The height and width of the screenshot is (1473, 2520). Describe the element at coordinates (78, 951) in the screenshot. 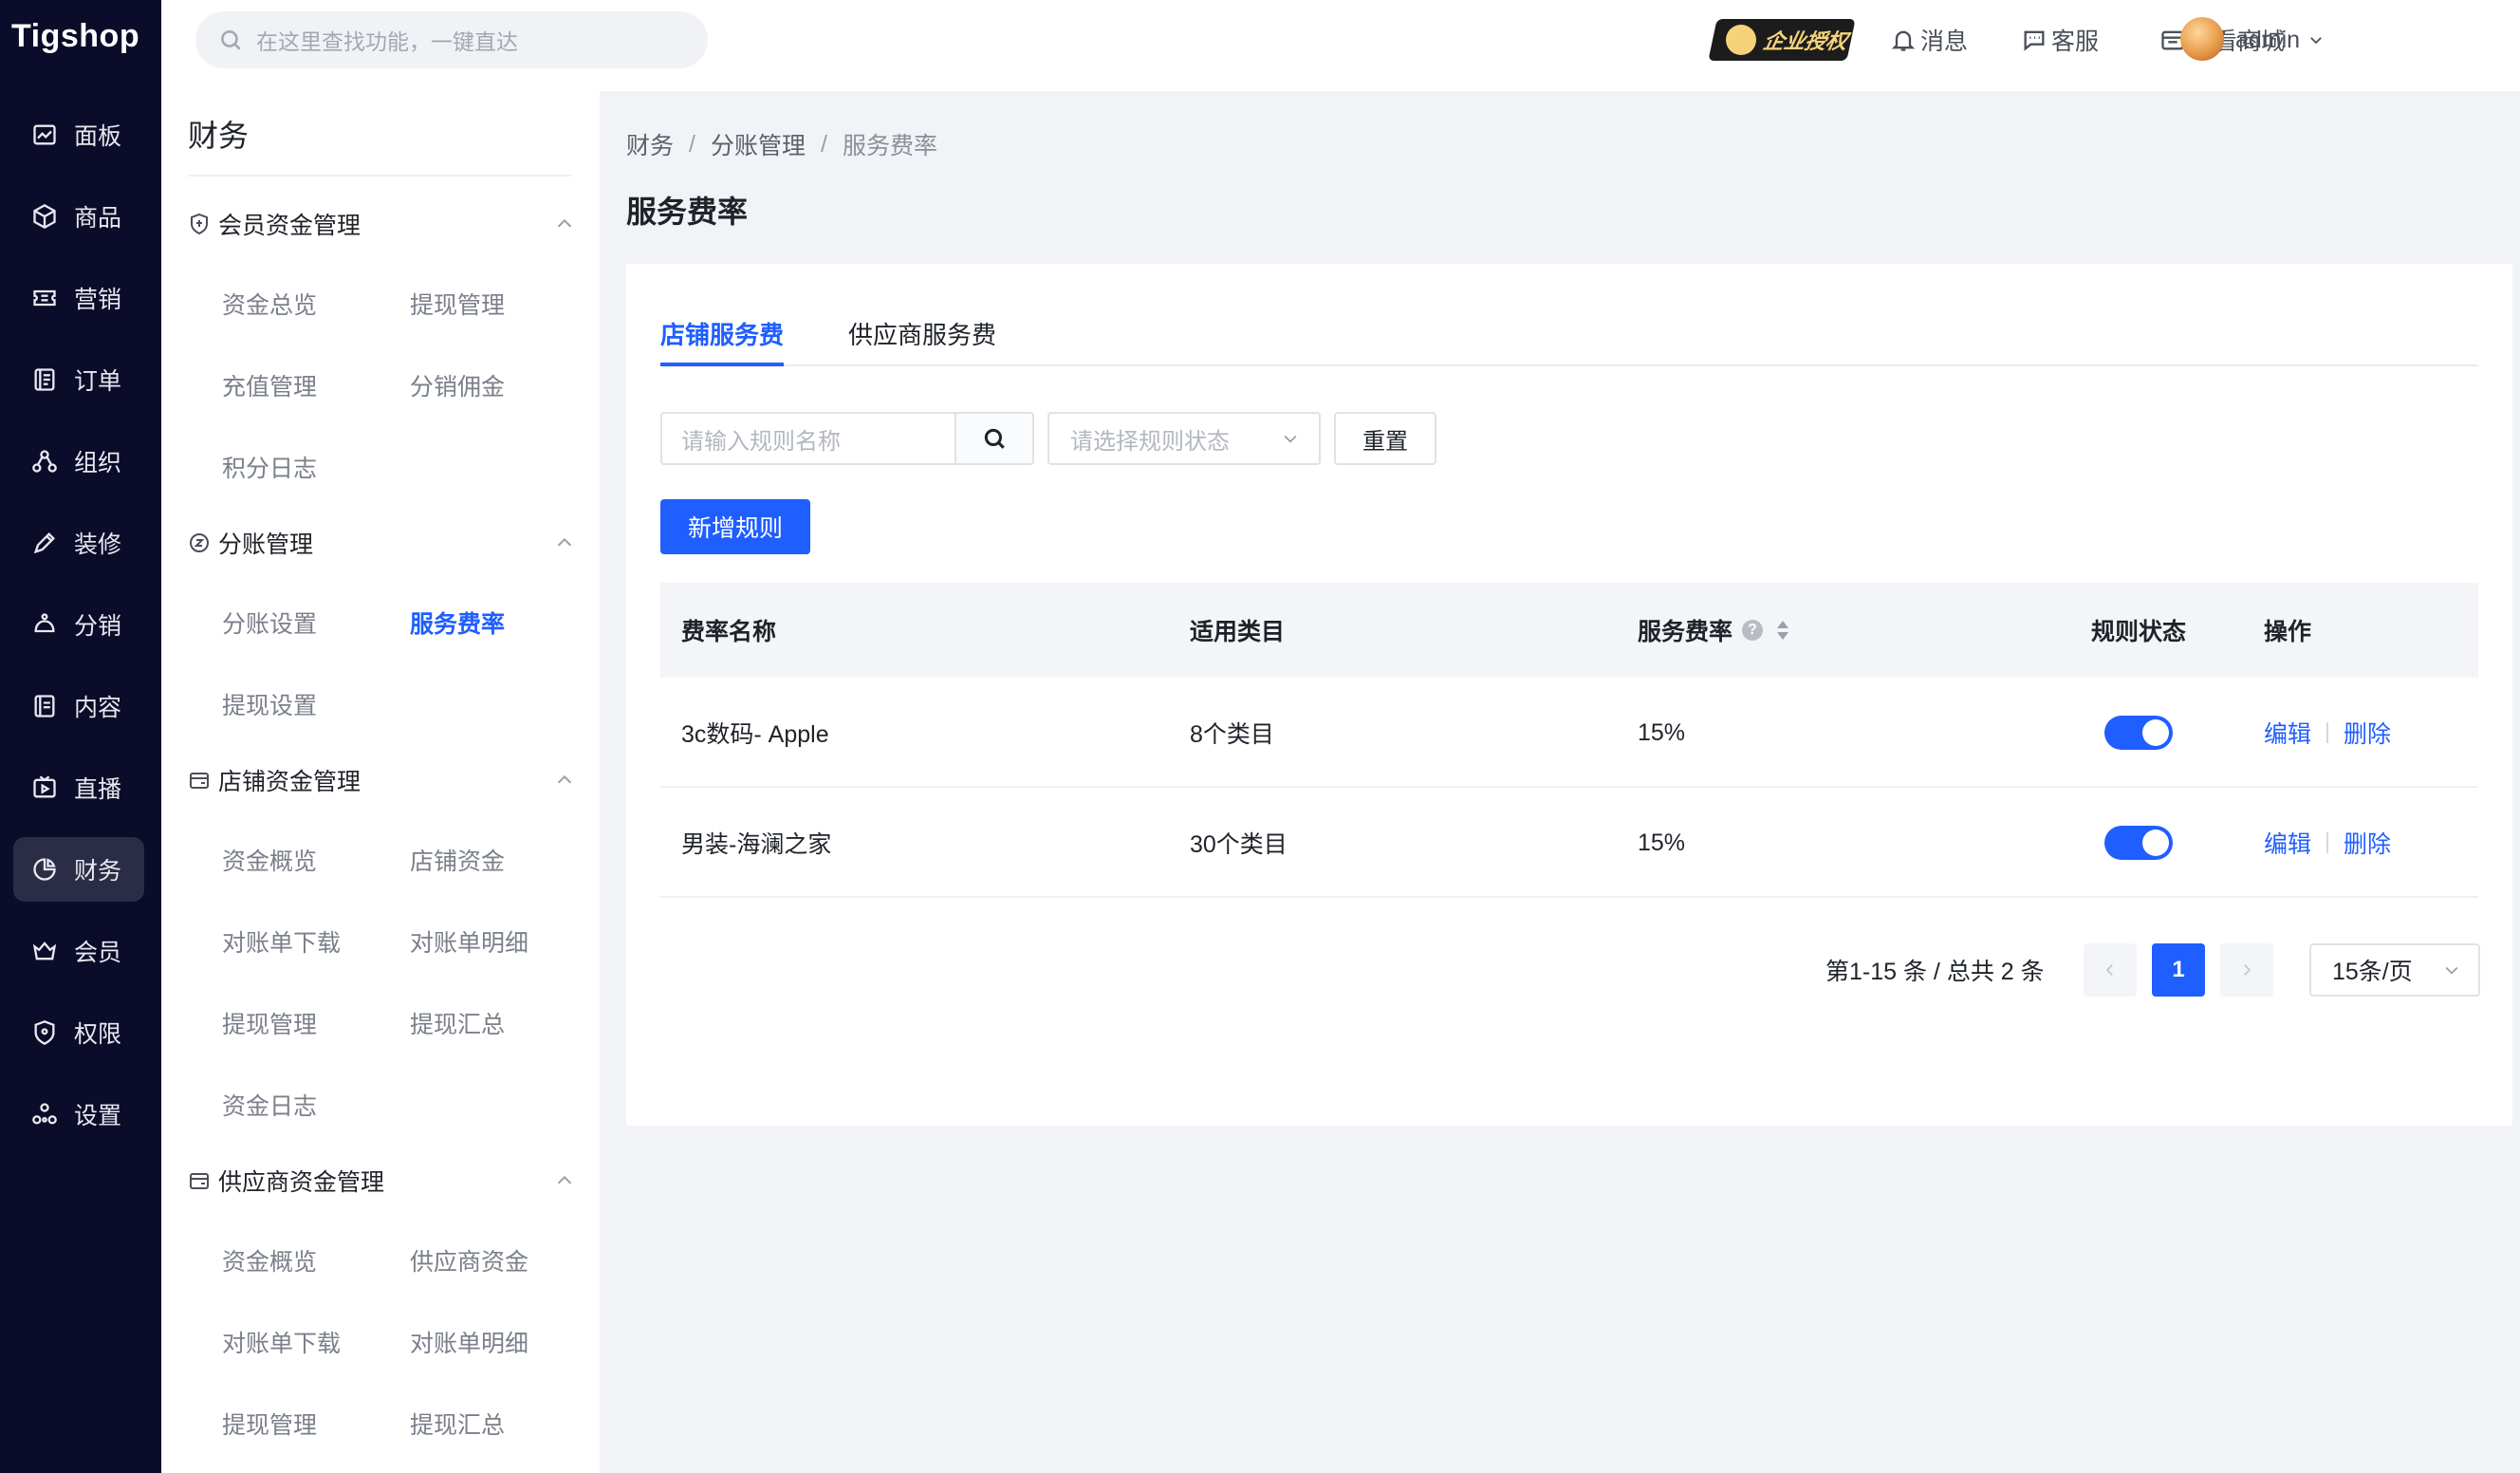

I see `rail-item-members: 会员` at that location.